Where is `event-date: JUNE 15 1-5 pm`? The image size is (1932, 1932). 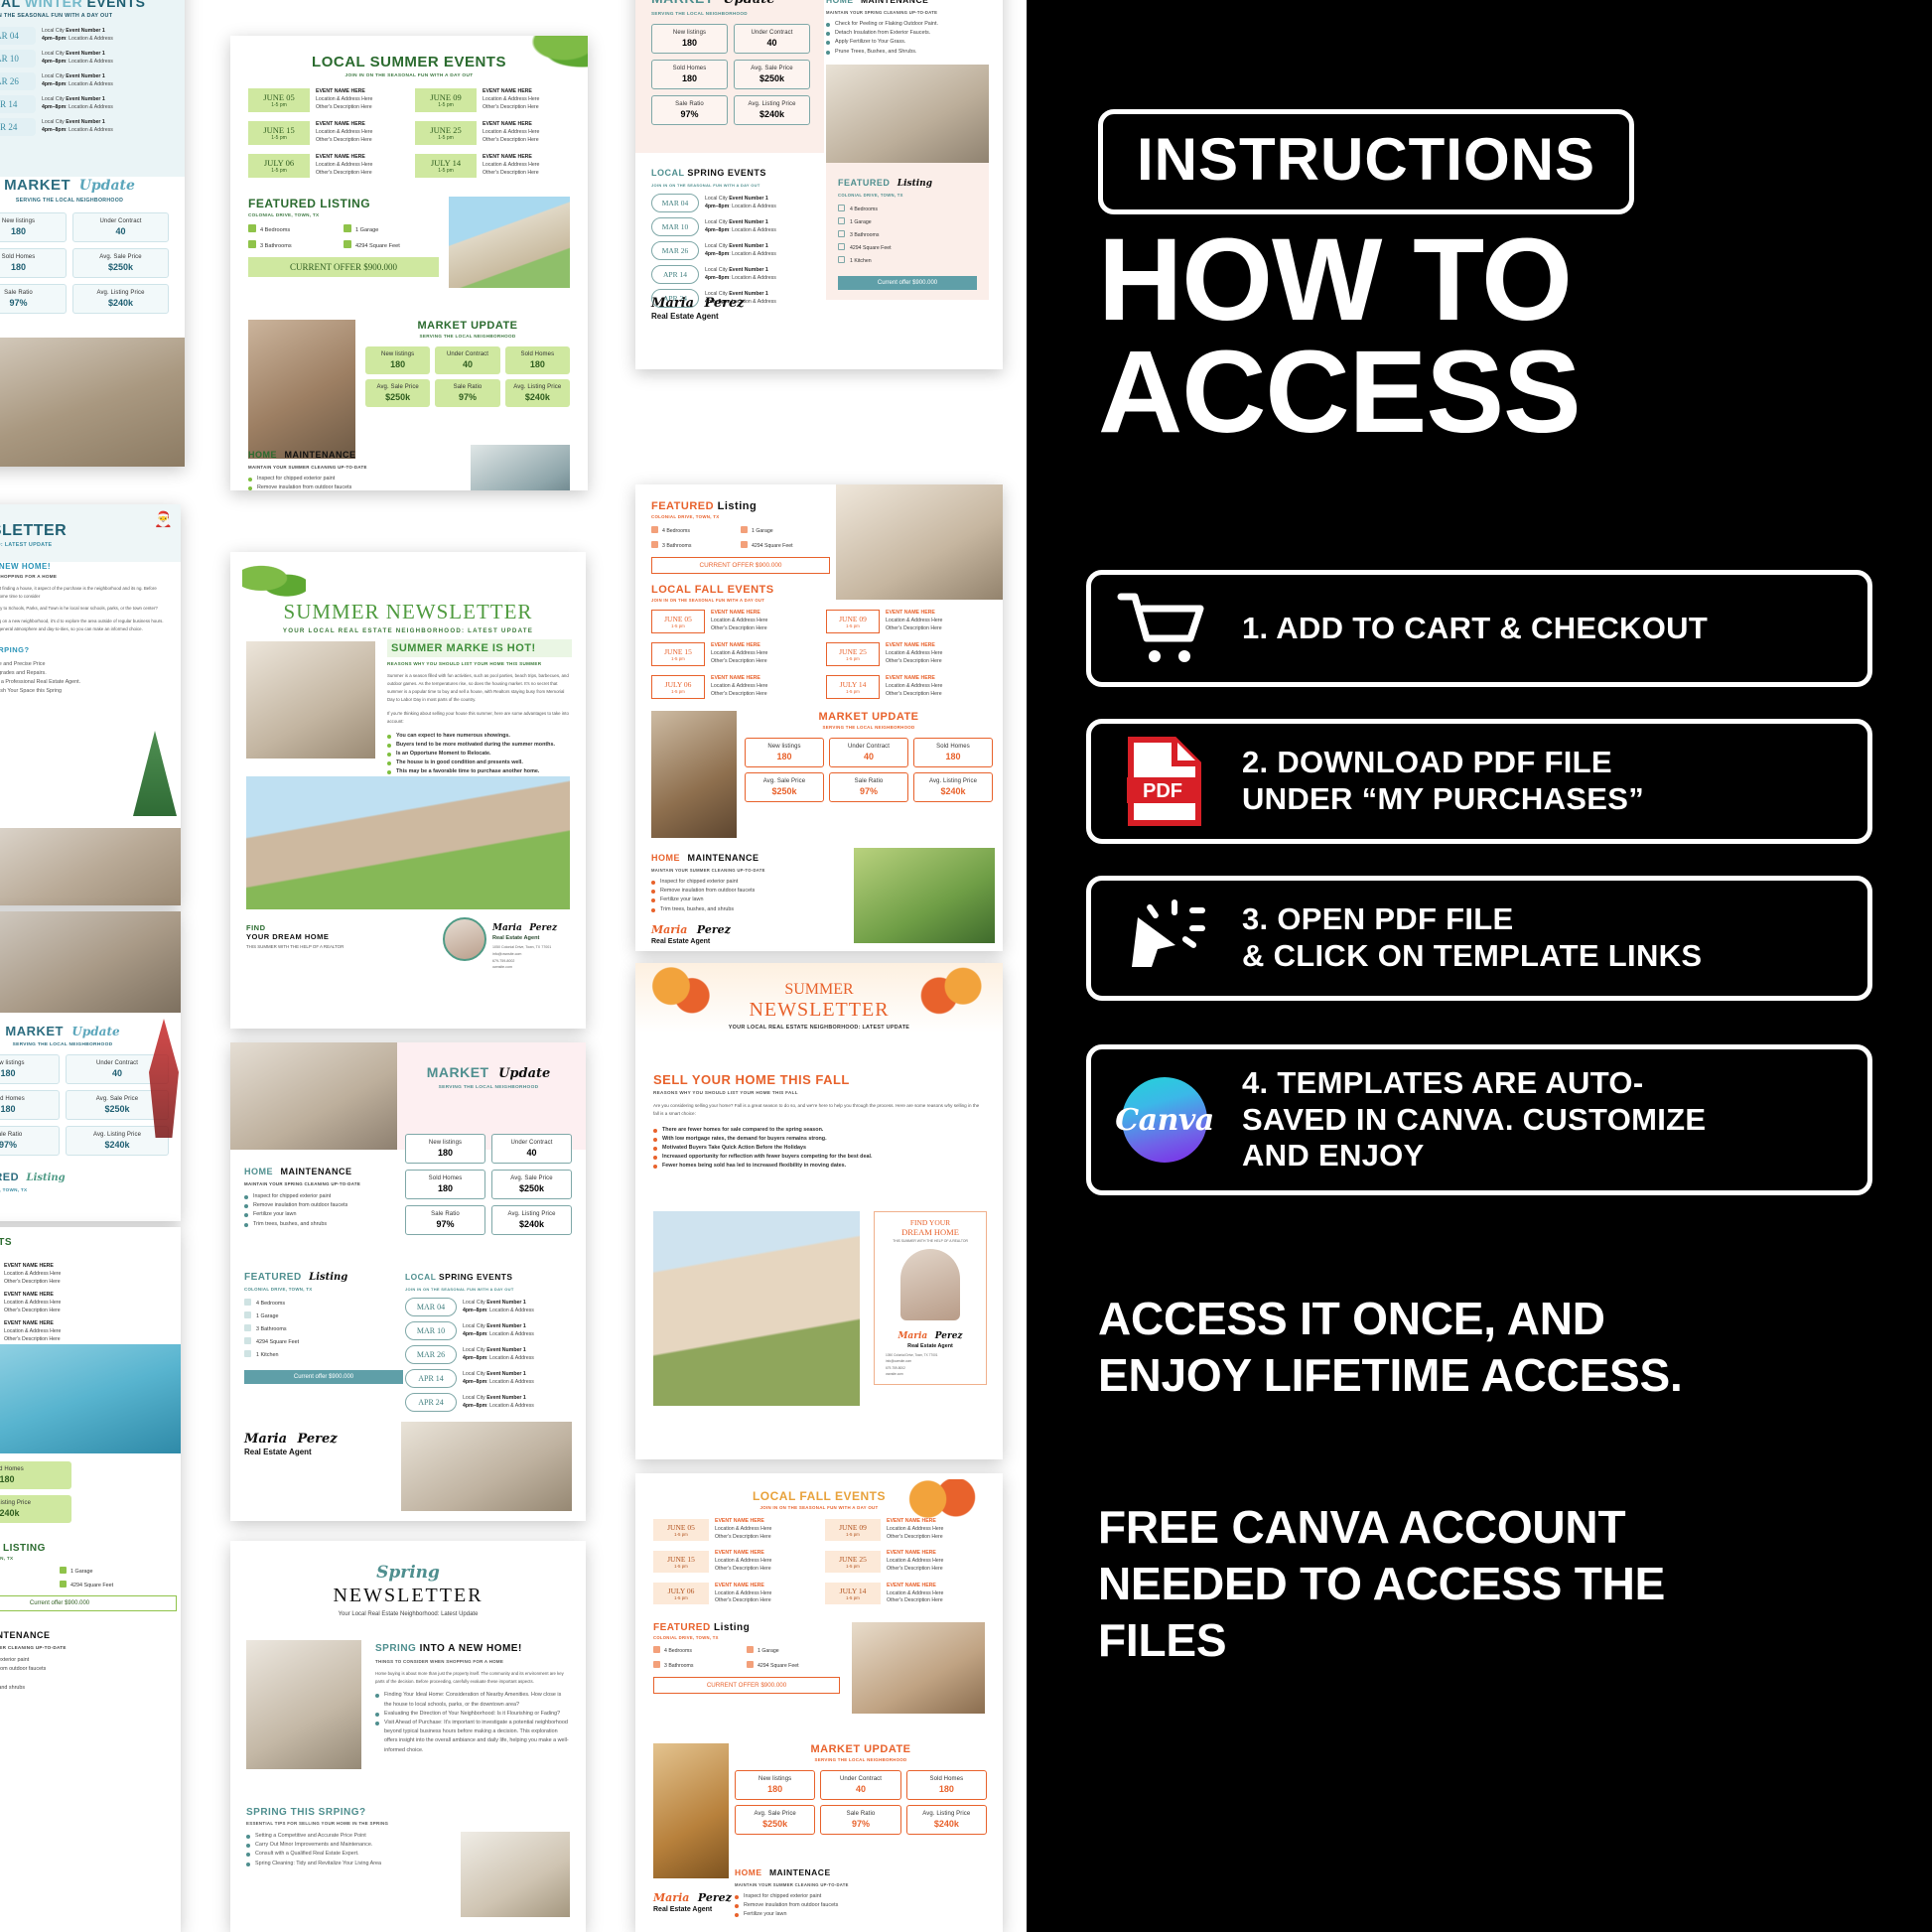 event-date: JUNE 15 1-5 pm is located at coordinates (681, 1563).